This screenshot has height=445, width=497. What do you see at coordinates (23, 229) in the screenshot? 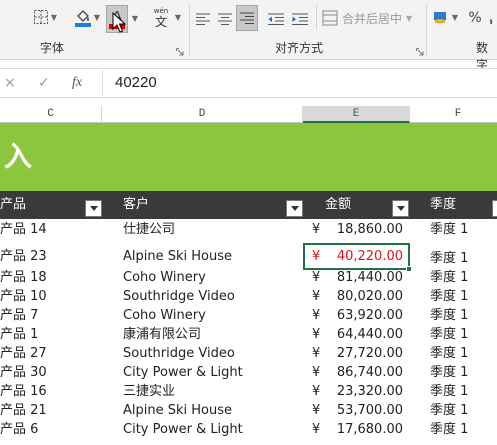
I see `cell-product: 产品 14` at bounding box center [23, 229].